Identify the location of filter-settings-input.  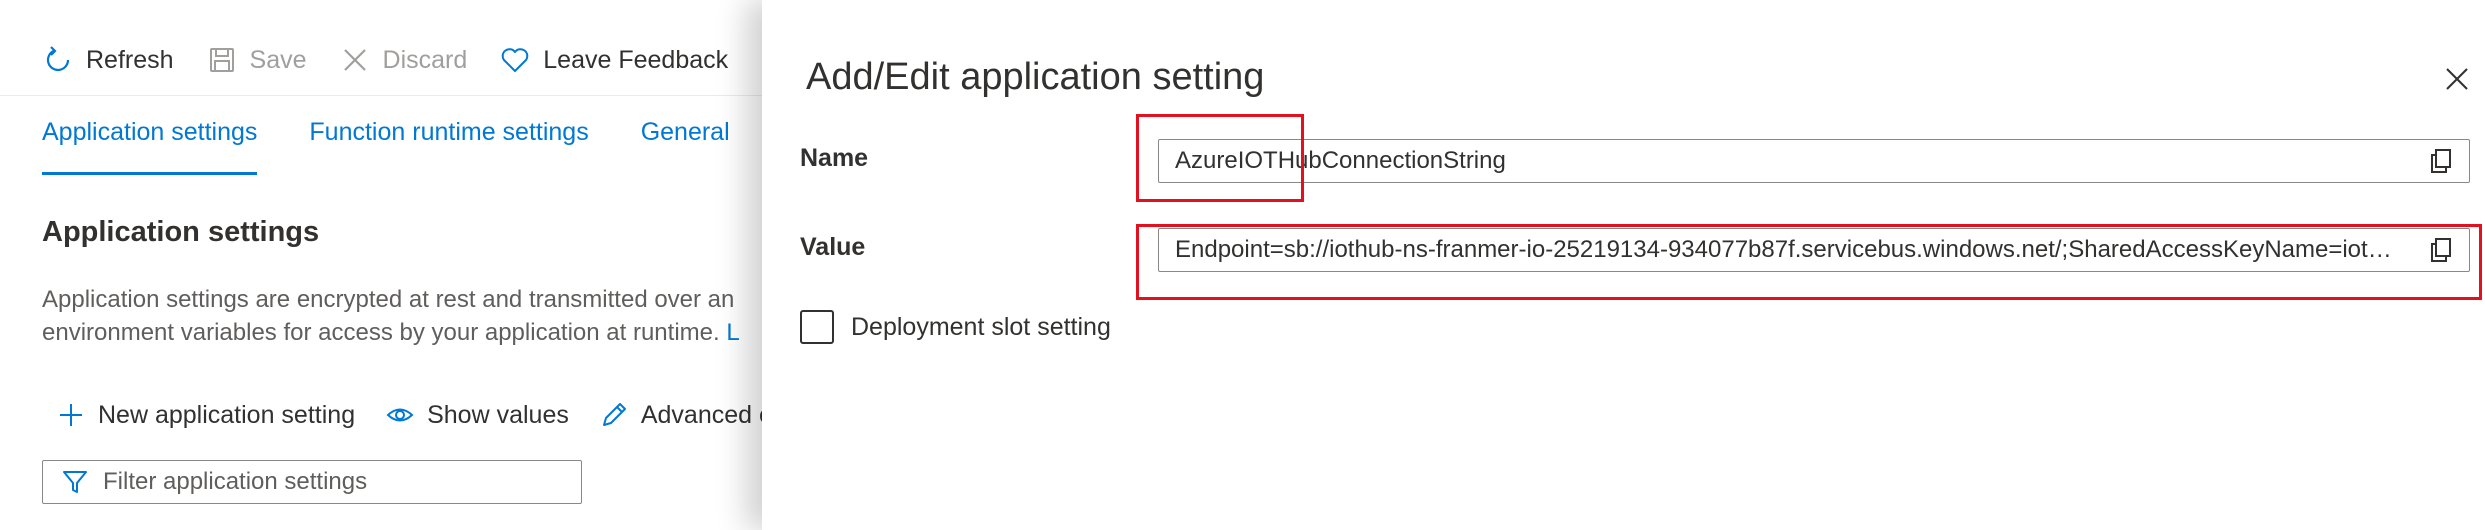
(333, 482).